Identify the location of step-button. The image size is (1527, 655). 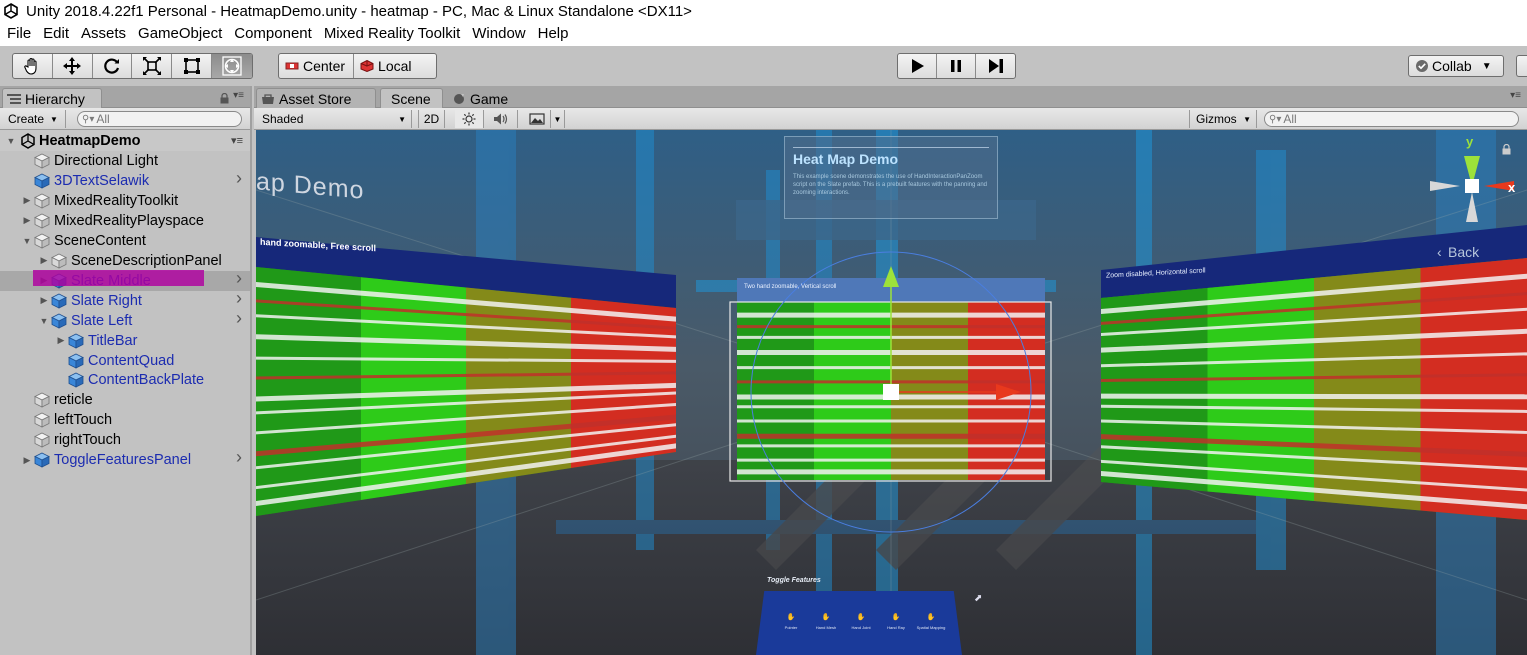
(995, 66).